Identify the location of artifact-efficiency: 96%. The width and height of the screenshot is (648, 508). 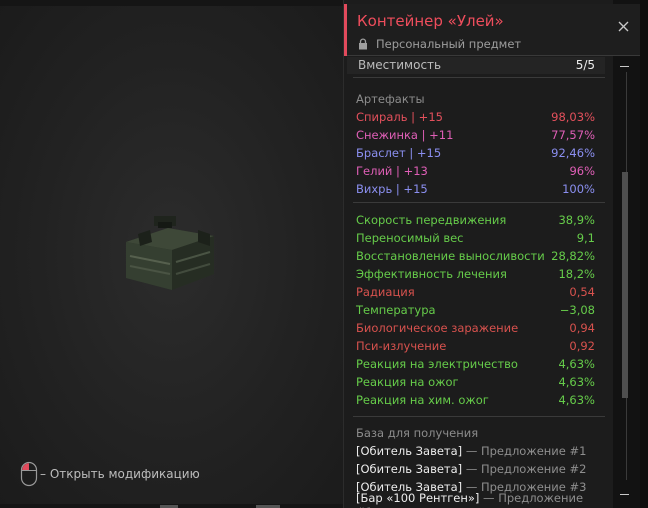
(582, 171).